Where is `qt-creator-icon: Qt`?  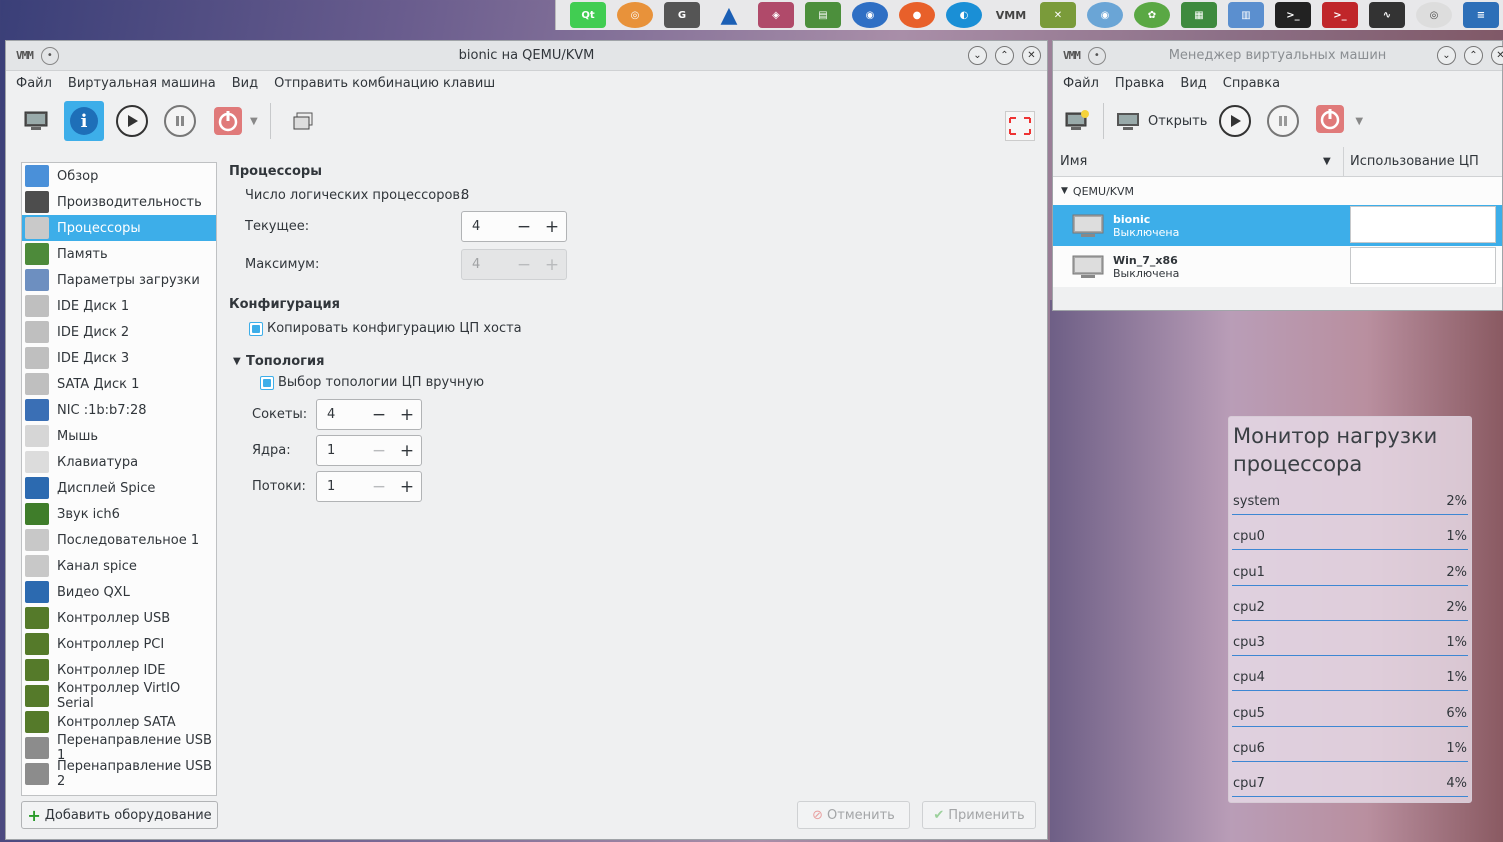 qt-creator-icon: Qt is located at coordinates (588, 15).